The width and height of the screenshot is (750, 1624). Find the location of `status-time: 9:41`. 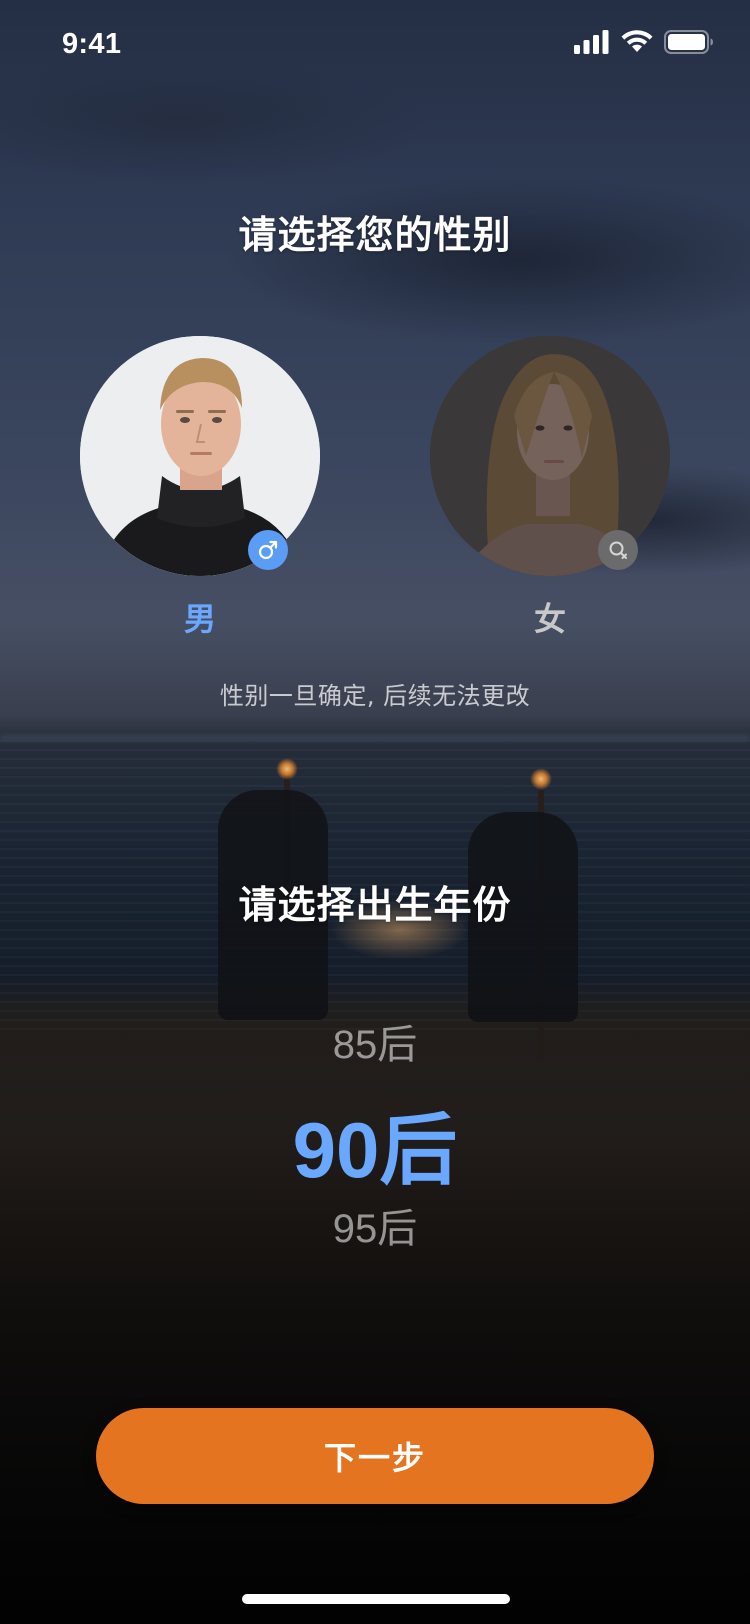

status-time: 9:41 is located at coordinates (92, 44).